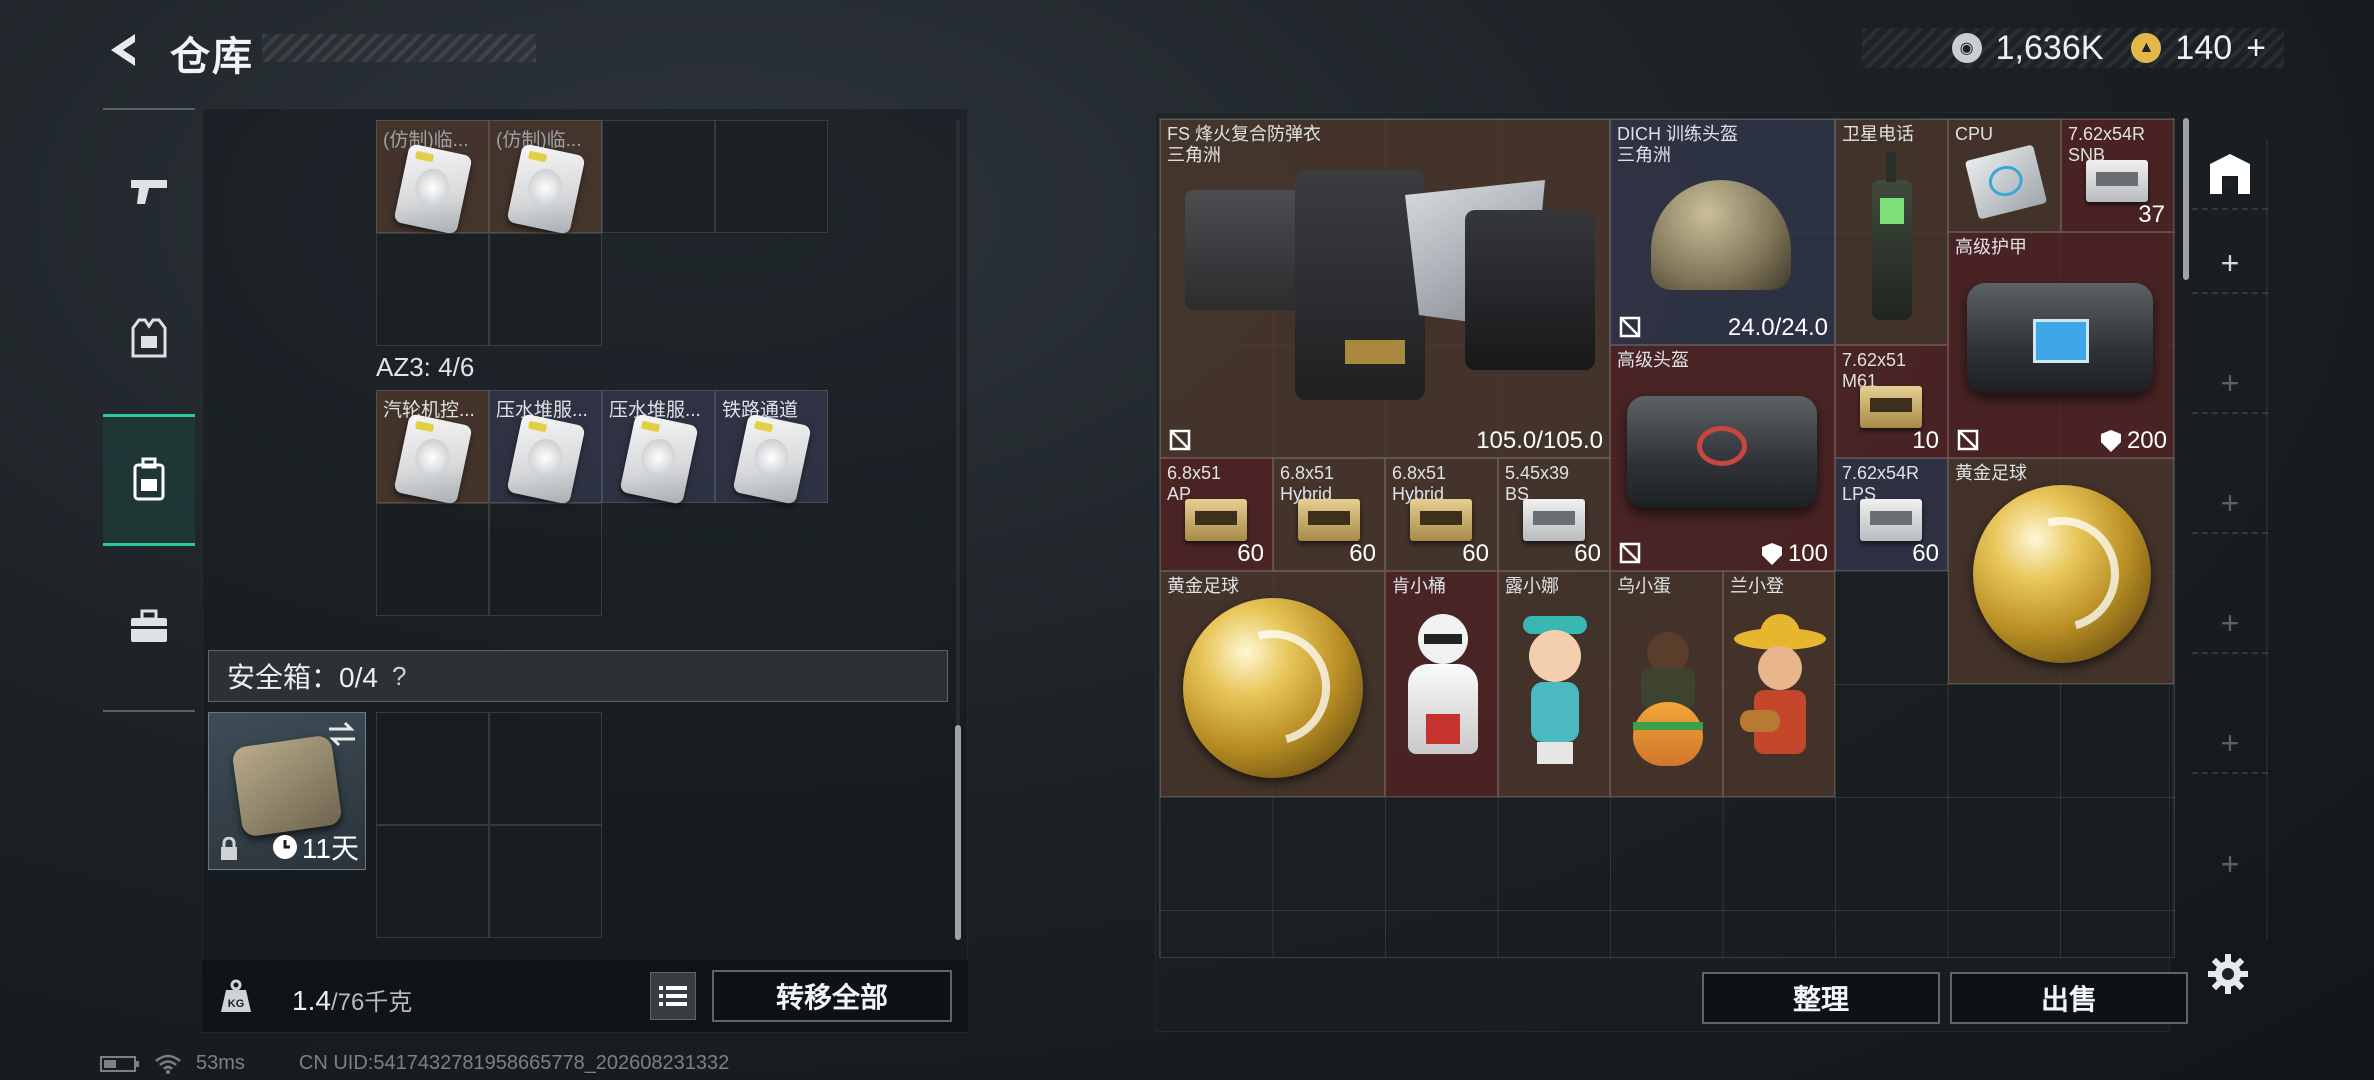  Describe the element at coordinates (1677, 144) in the screenshot. I see `item-label: DICH 训练头盔 三角洲` at that location.